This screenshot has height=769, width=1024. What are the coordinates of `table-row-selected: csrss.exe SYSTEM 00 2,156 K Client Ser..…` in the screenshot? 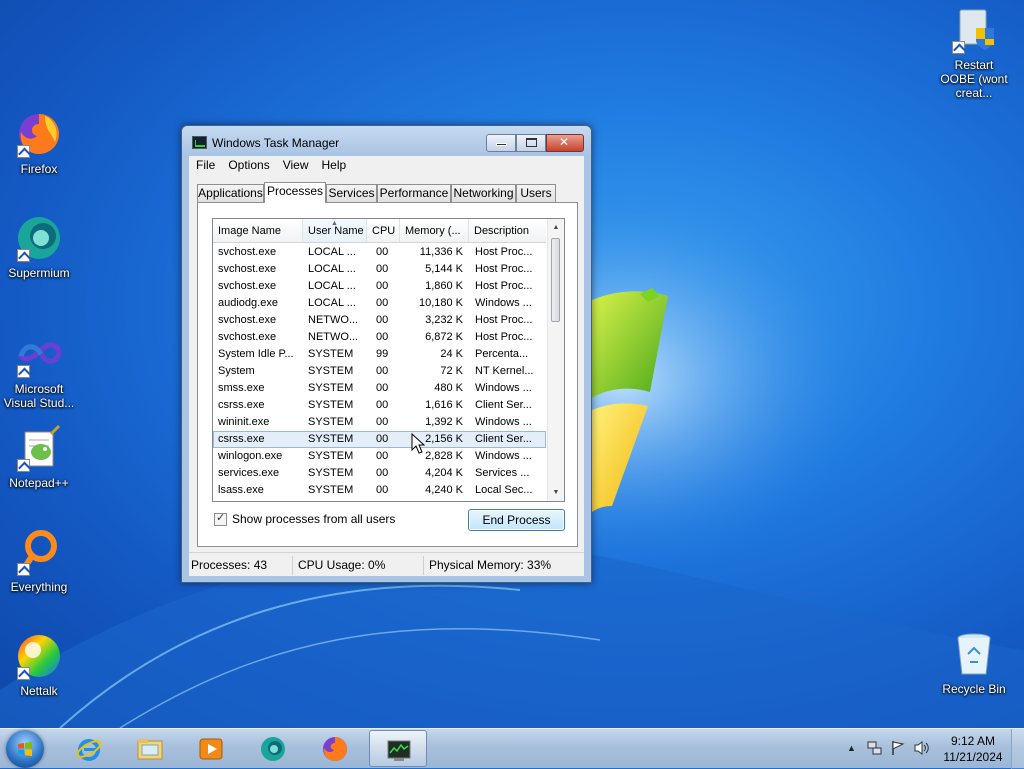 It's located at (379, 439).